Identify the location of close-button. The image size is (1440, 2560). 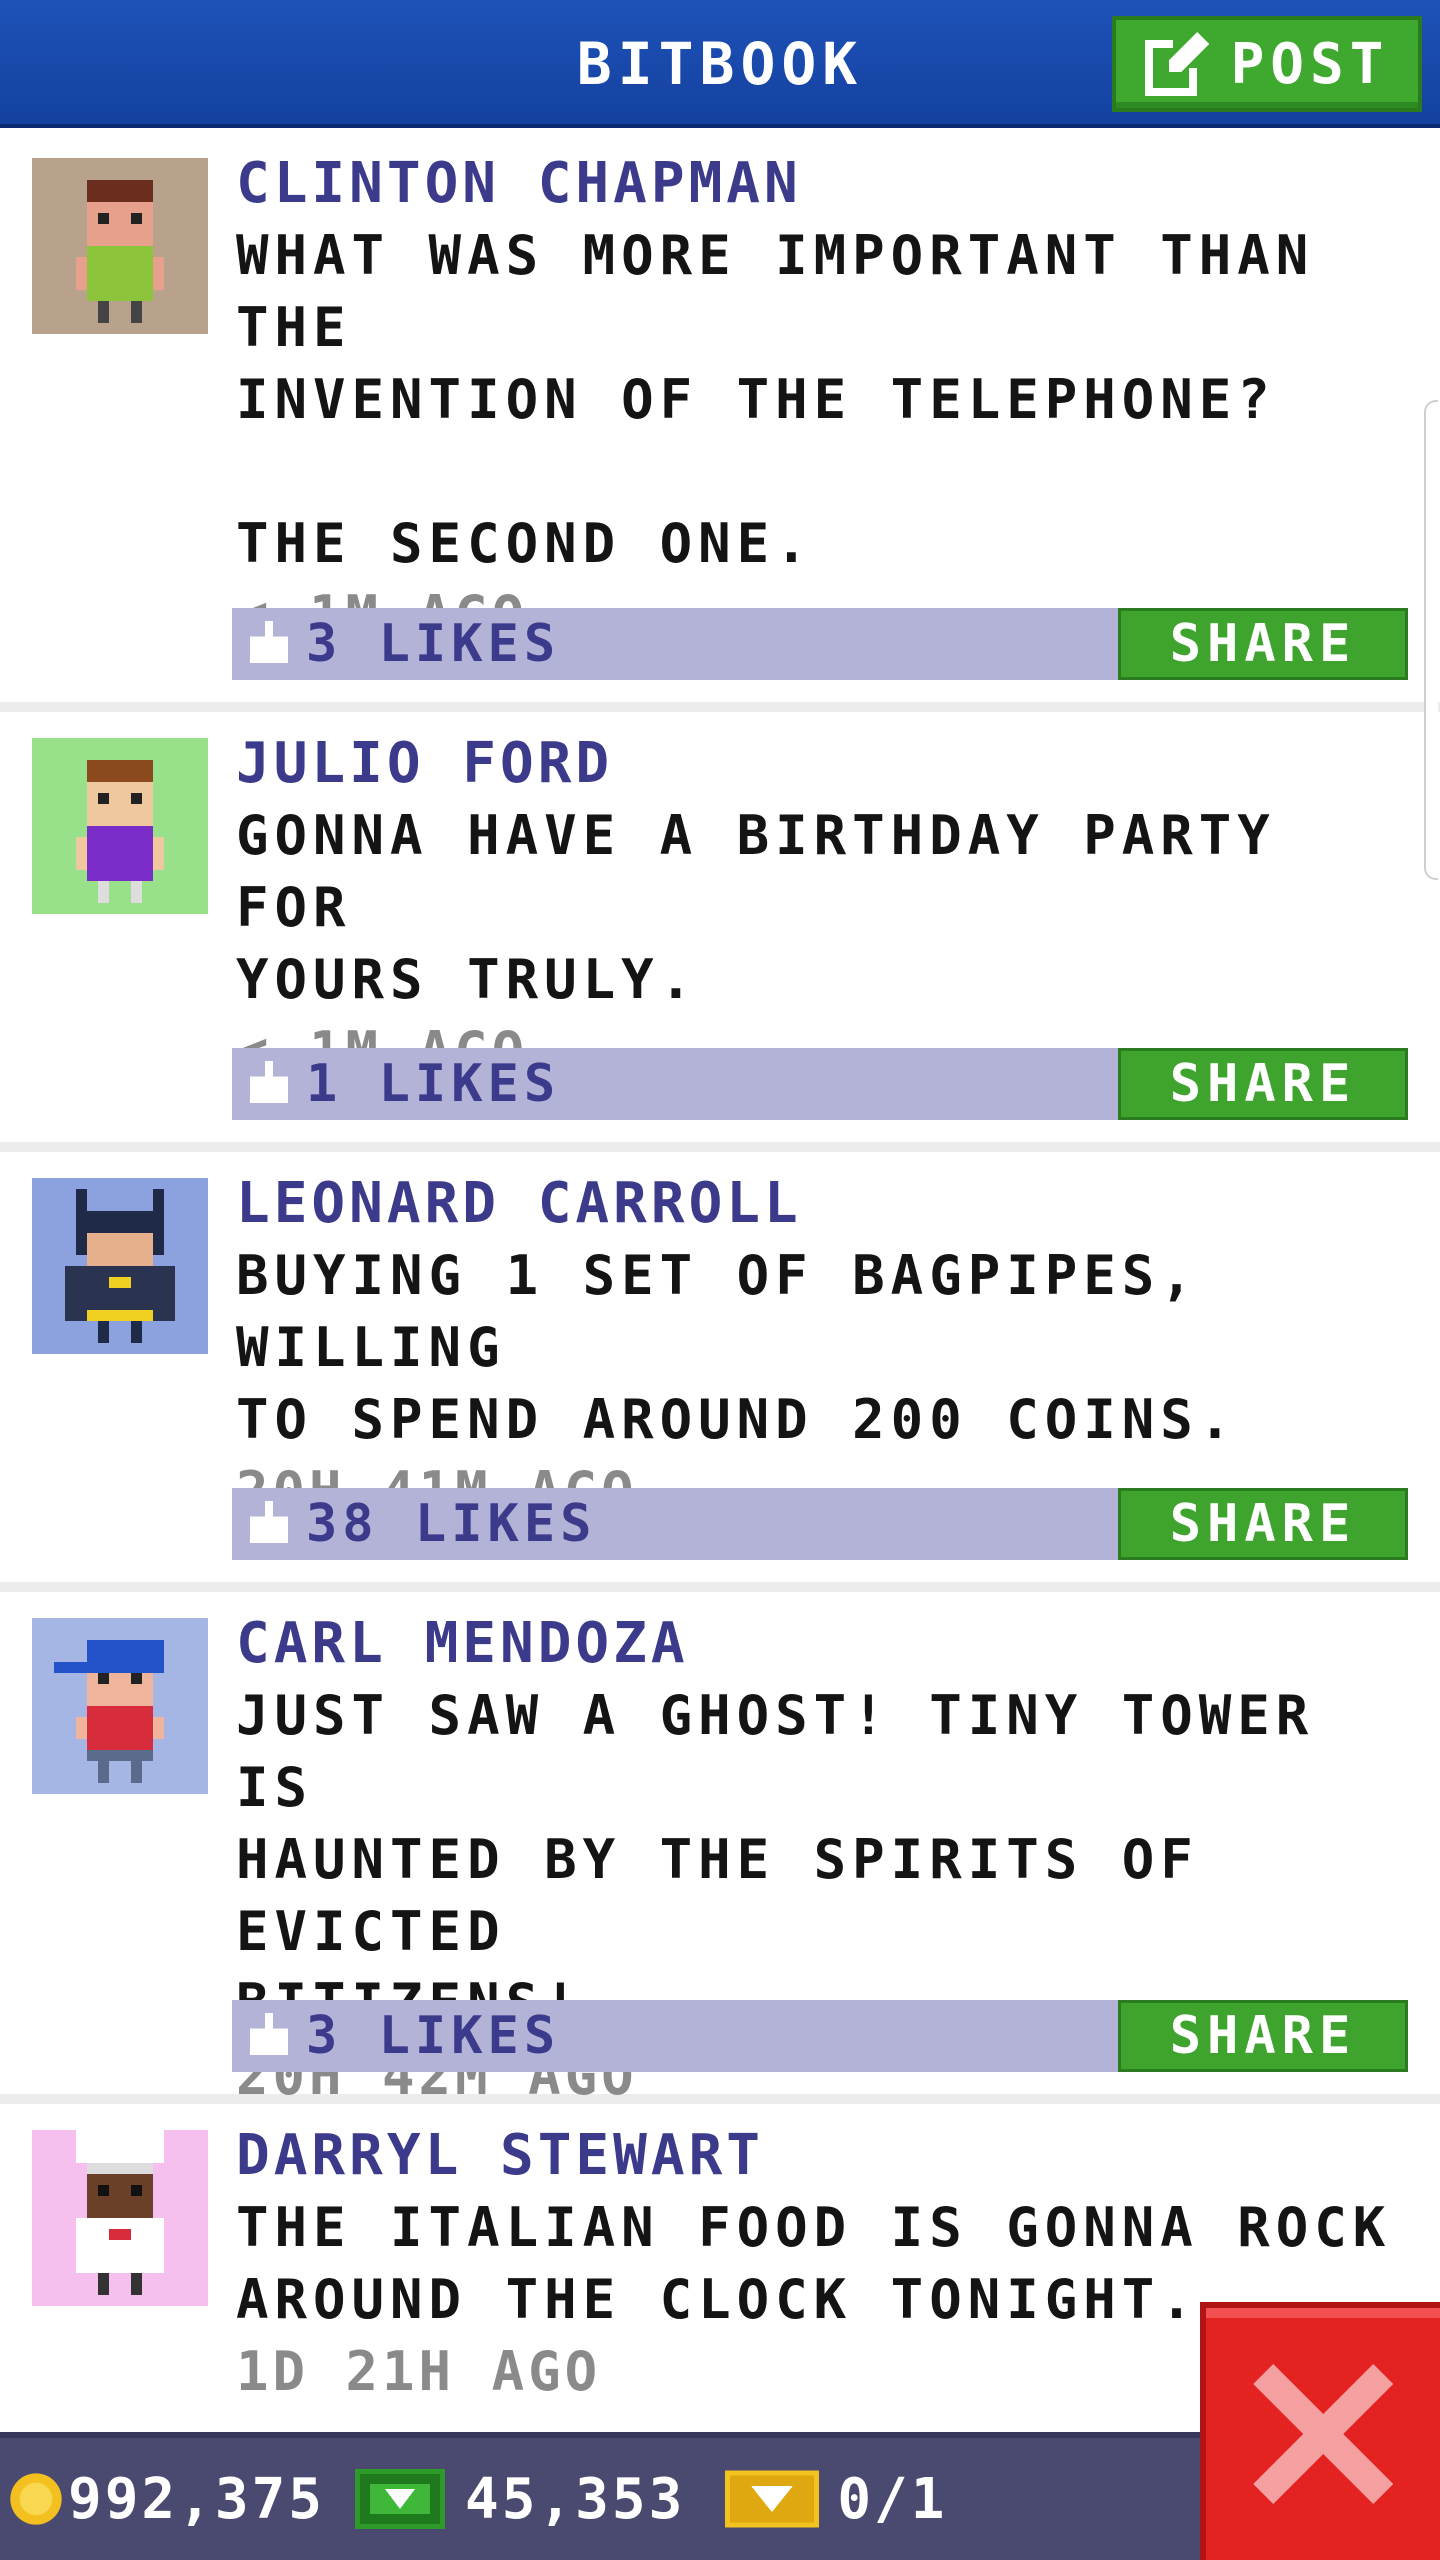
(1320, 2431).